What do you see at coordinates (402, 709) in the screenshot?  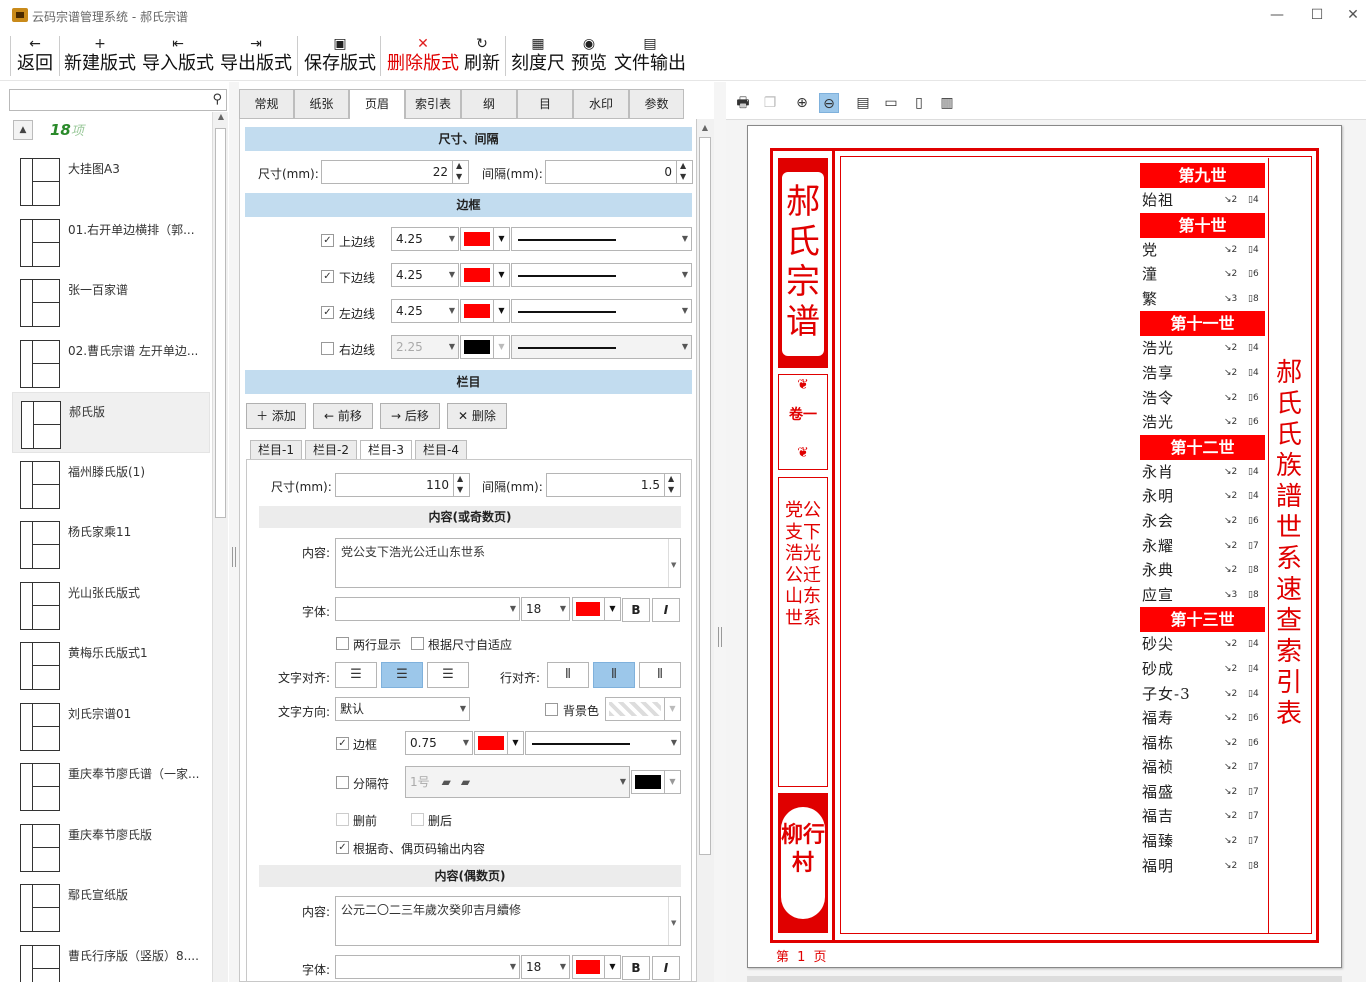 I see `text-direction-select: 默认 ▼` at bounding box center [402, 709].